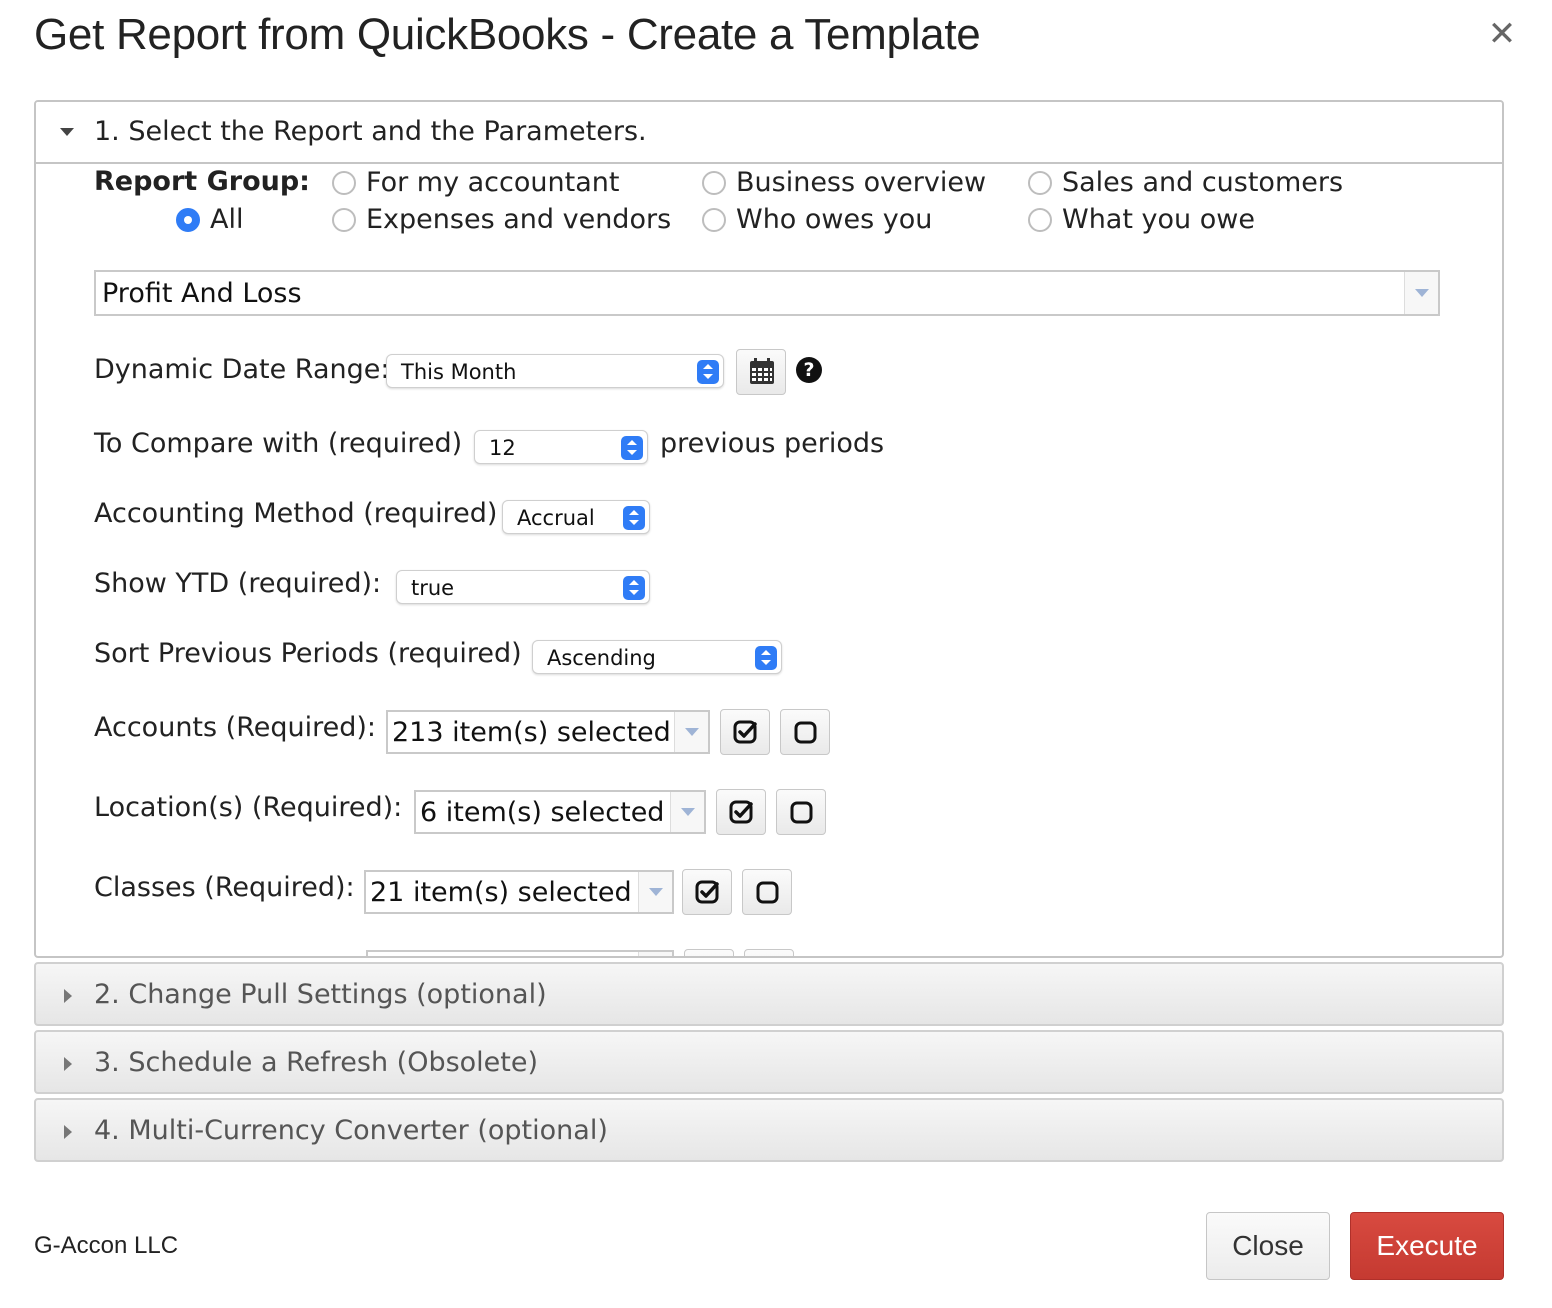 Image resolution: width=1552 pixels, height=1308 pixels. What do you see at coordinates (834, 219) in the screenshot?
I see `radio-label: Who owes you` at bounding box center [834, 219].